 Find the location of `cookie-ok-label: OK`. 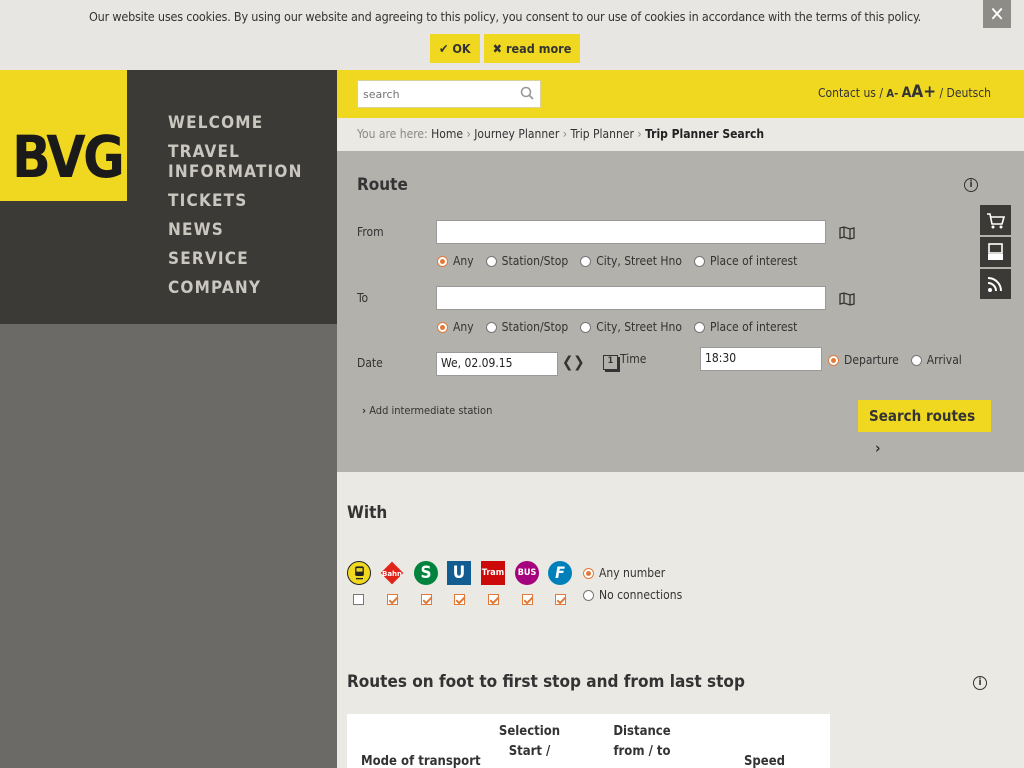

cookie-ok-label: OK is located at coordinates (461, 48).